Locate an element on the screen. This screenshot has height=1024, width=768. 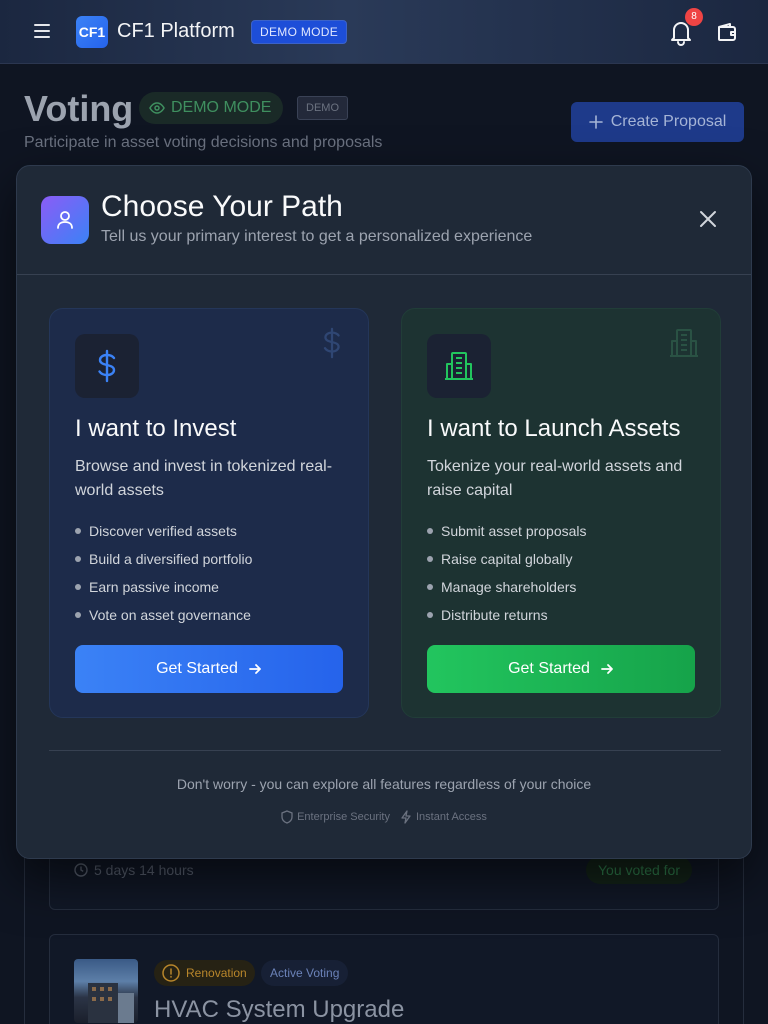
user-icon is located at coordinates (65, 220).